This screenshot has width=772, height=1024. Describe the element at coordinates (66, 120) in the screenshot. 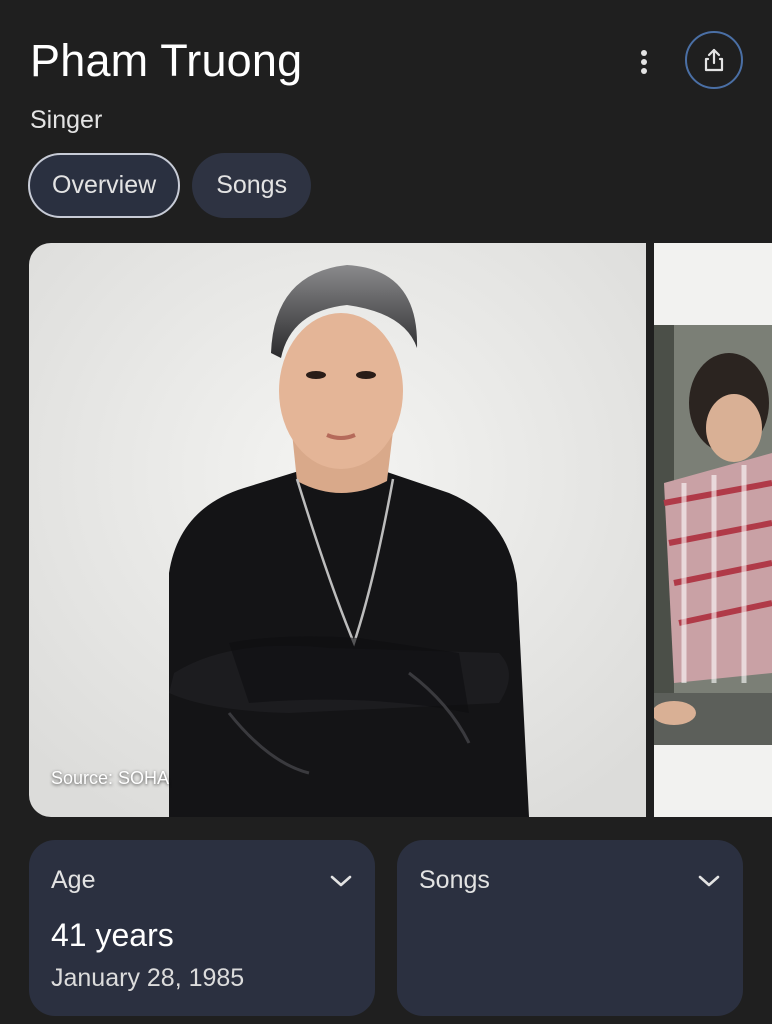

I see `page-subtitle: Singer` at that location.